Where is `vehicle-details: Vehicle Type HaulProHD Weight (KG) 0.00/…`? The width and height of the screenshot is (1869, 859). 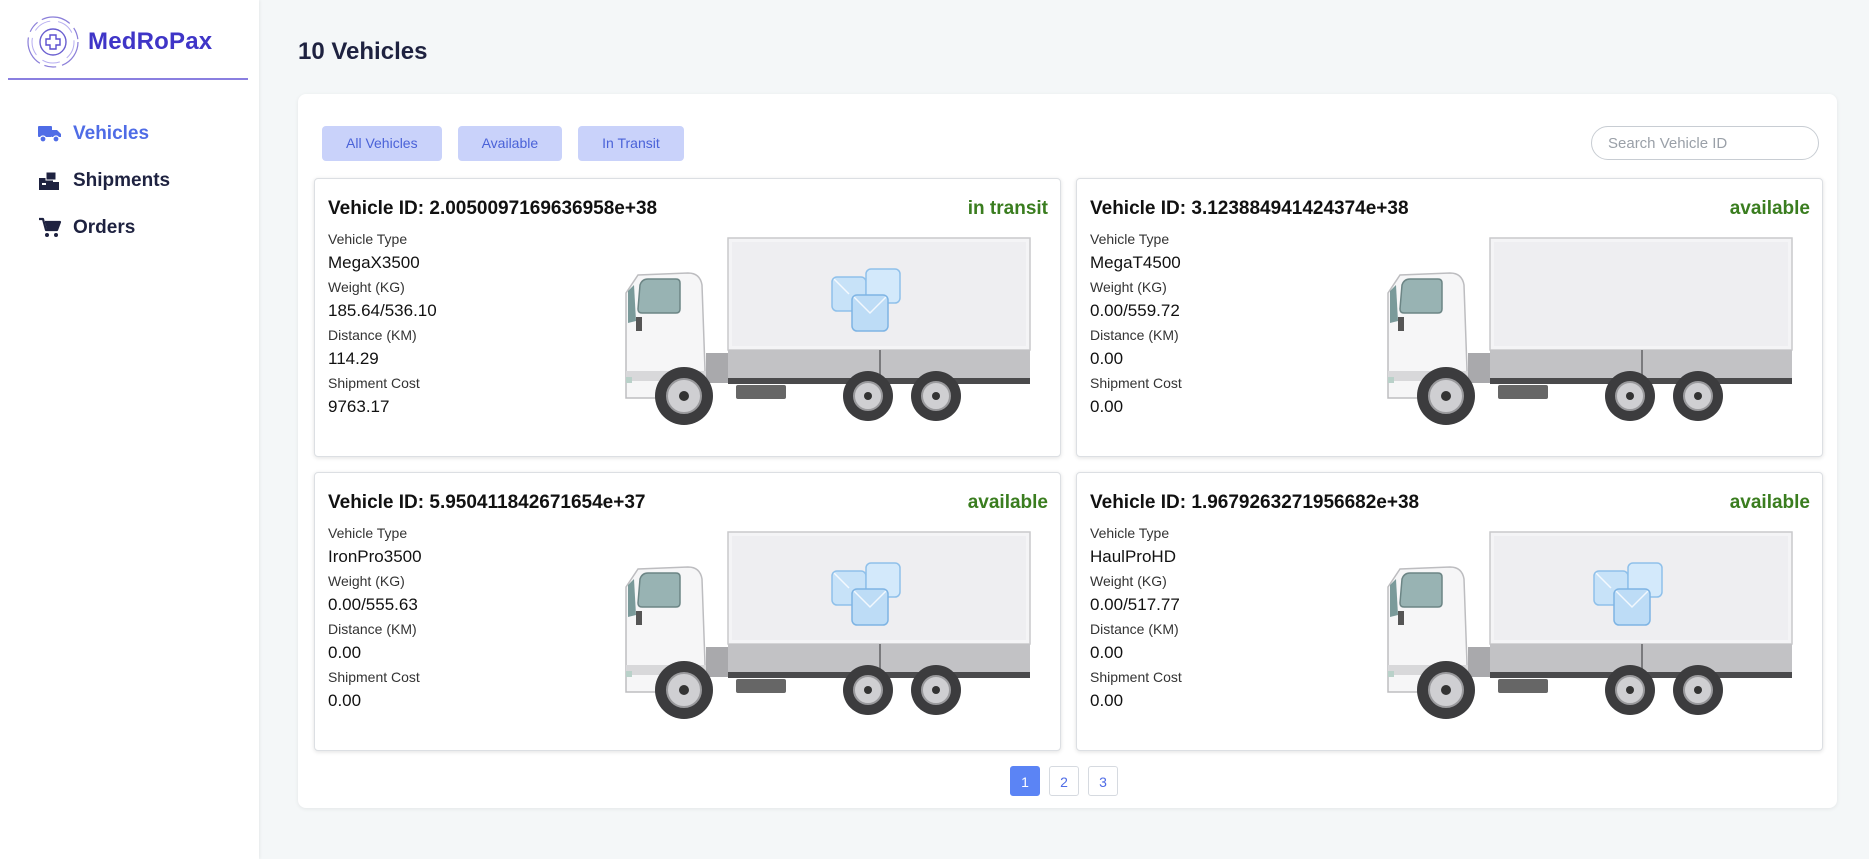 vehicle-details: Vehicle Type HaulProHD Weight (KG) 0.00/… is located at coordinates (1136, 619).